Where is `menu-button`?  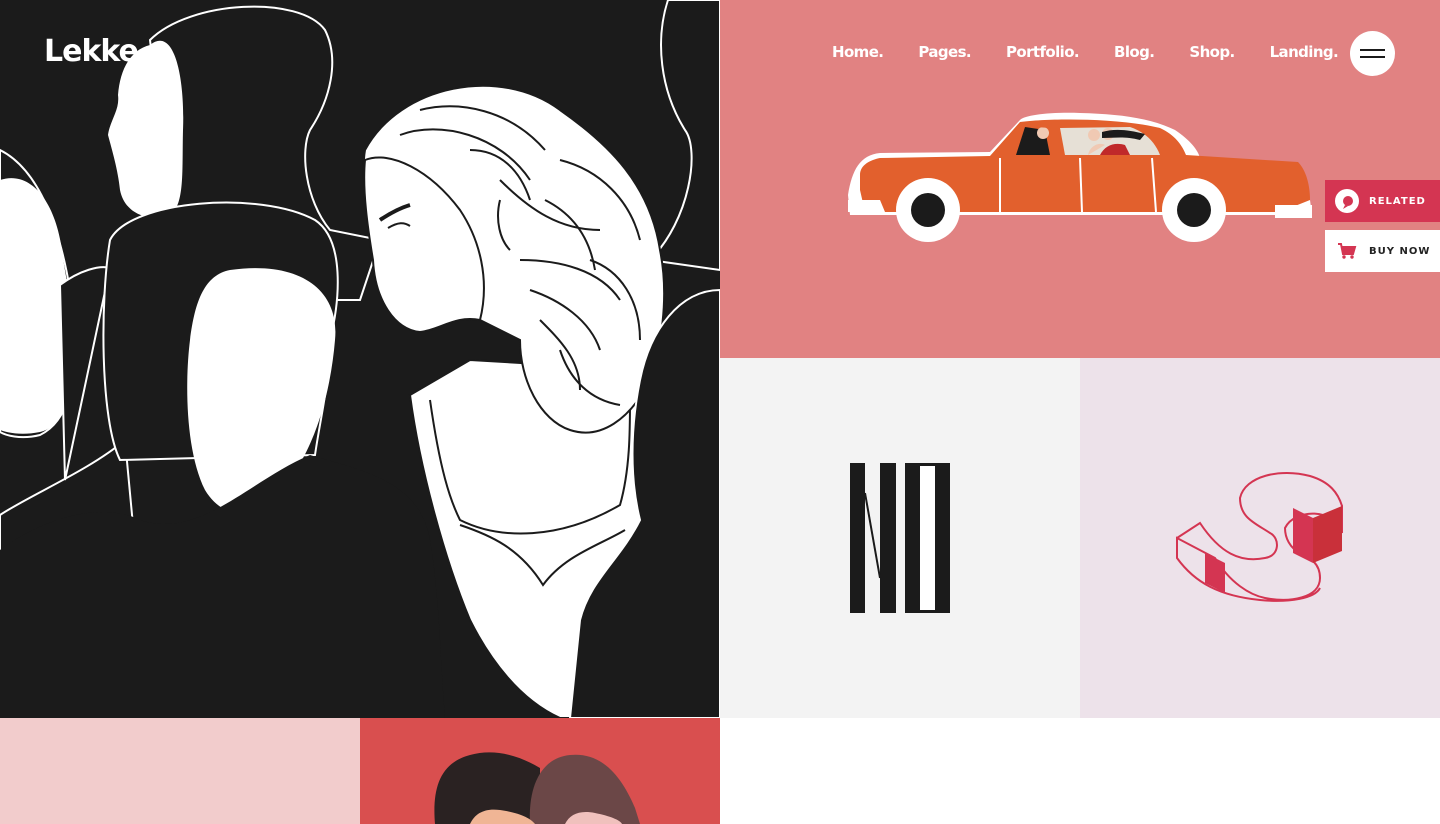
menu-button is located at coordinates (1372, 53).